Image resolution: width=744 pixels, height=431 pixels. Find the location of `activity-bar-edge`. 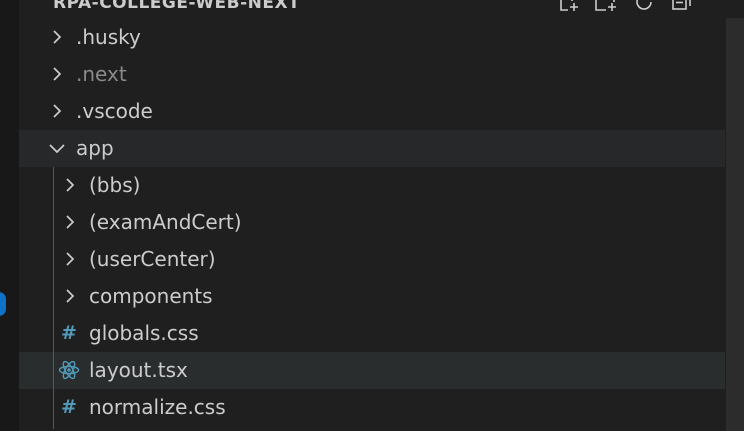

activity-bar-edge is located at coordinates (9, 215).